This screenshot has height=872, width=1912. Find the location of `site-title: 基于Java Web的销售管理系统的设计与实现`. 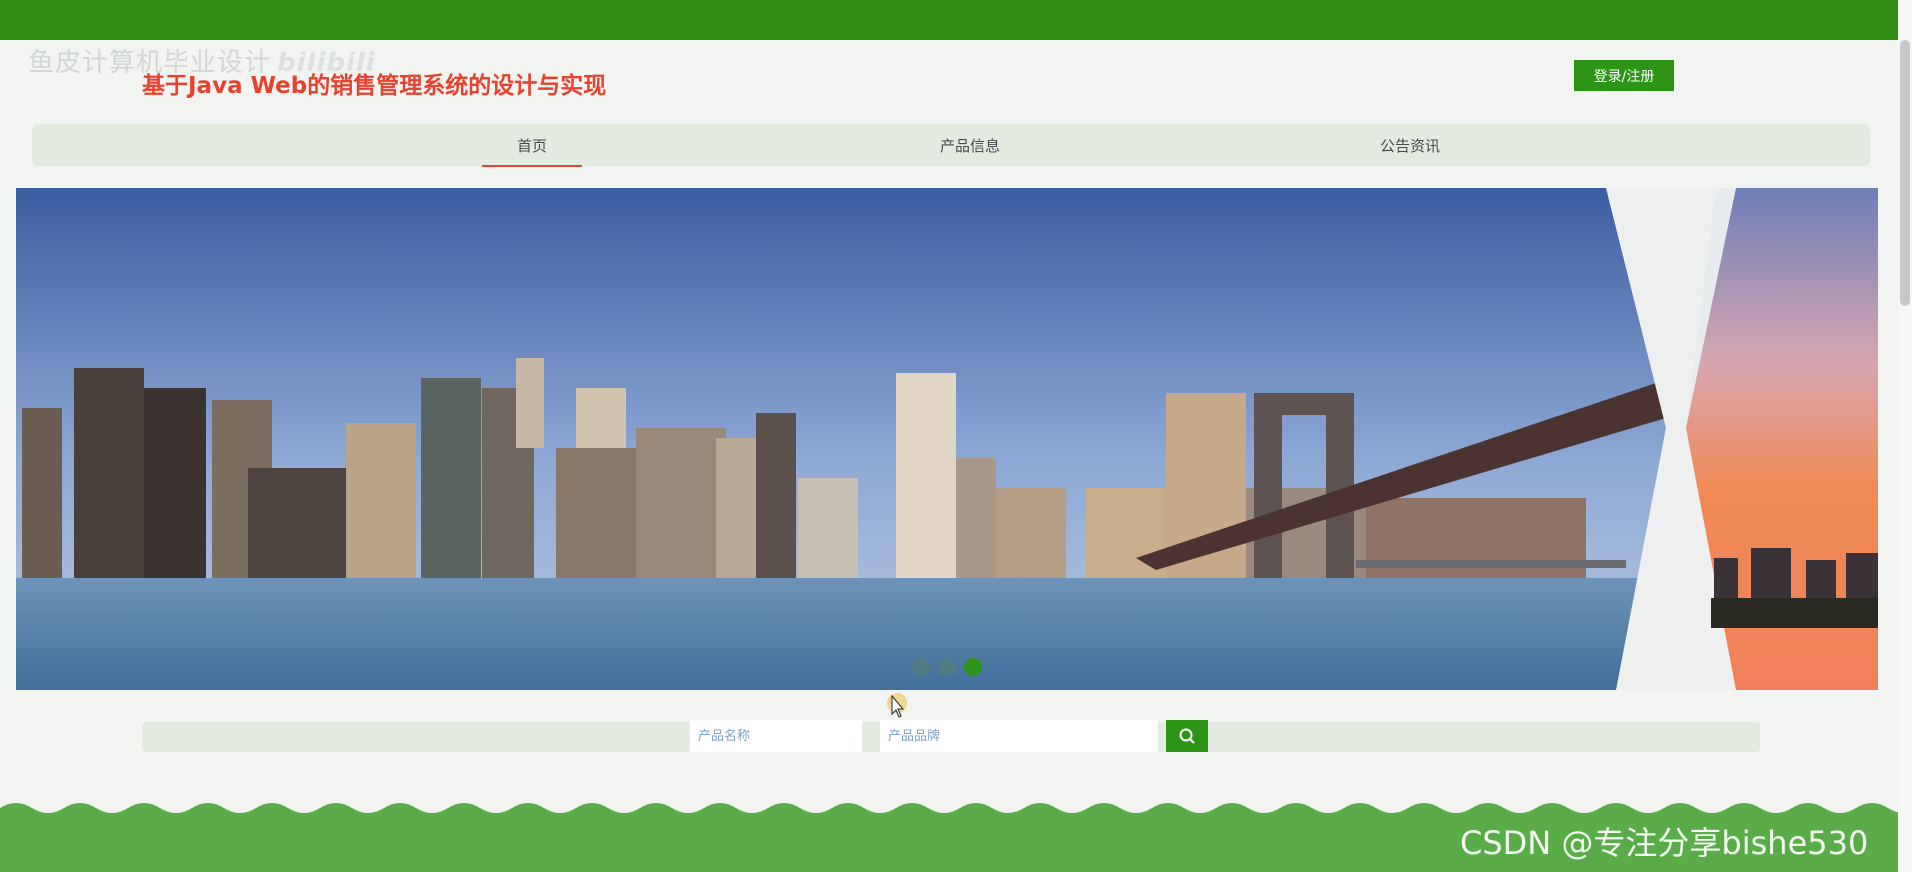

site-title: 基于Java Web的销售管理系统的设计与实现 is located at coordinates (374, 86).